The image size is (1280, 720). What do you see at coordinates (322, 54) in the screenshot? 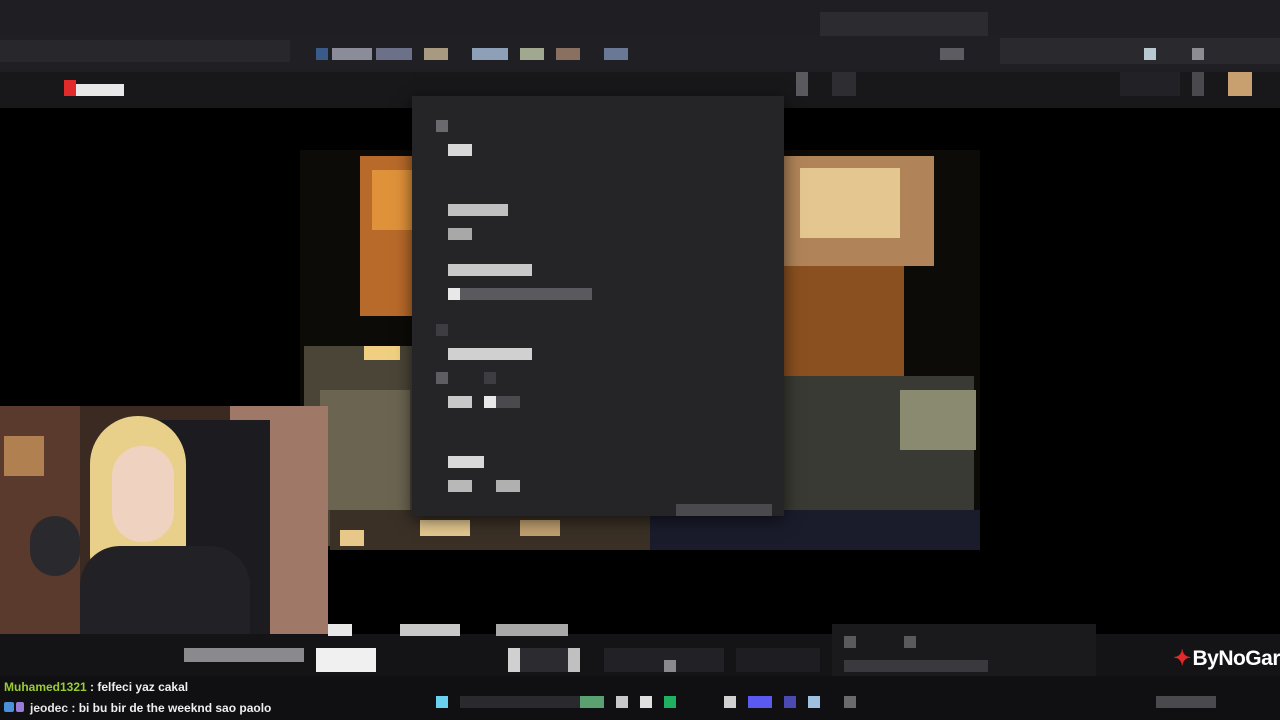
I see `bookmark-icon` at bounding box center [322, 54].